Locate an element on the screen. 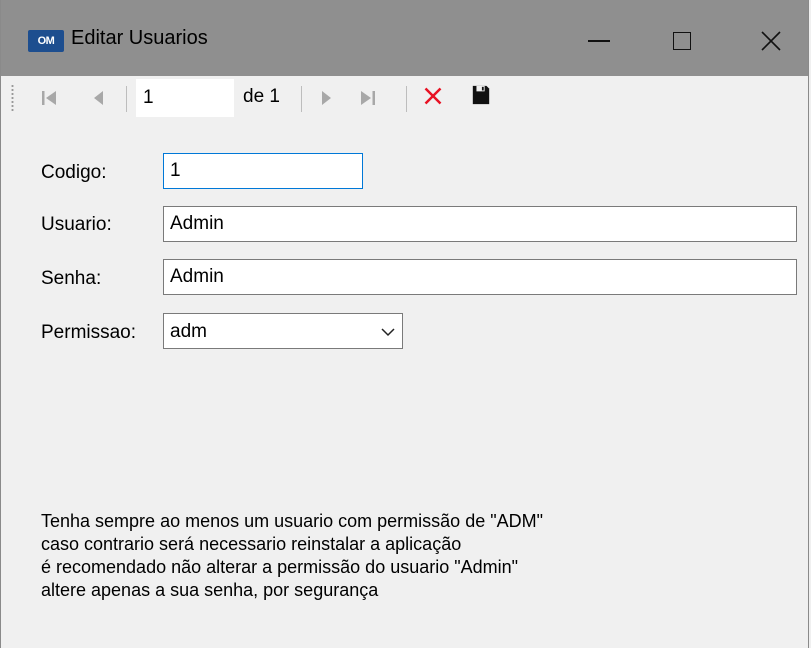 The image size is (811, 648). position-input is located at coordinates (185, 98).